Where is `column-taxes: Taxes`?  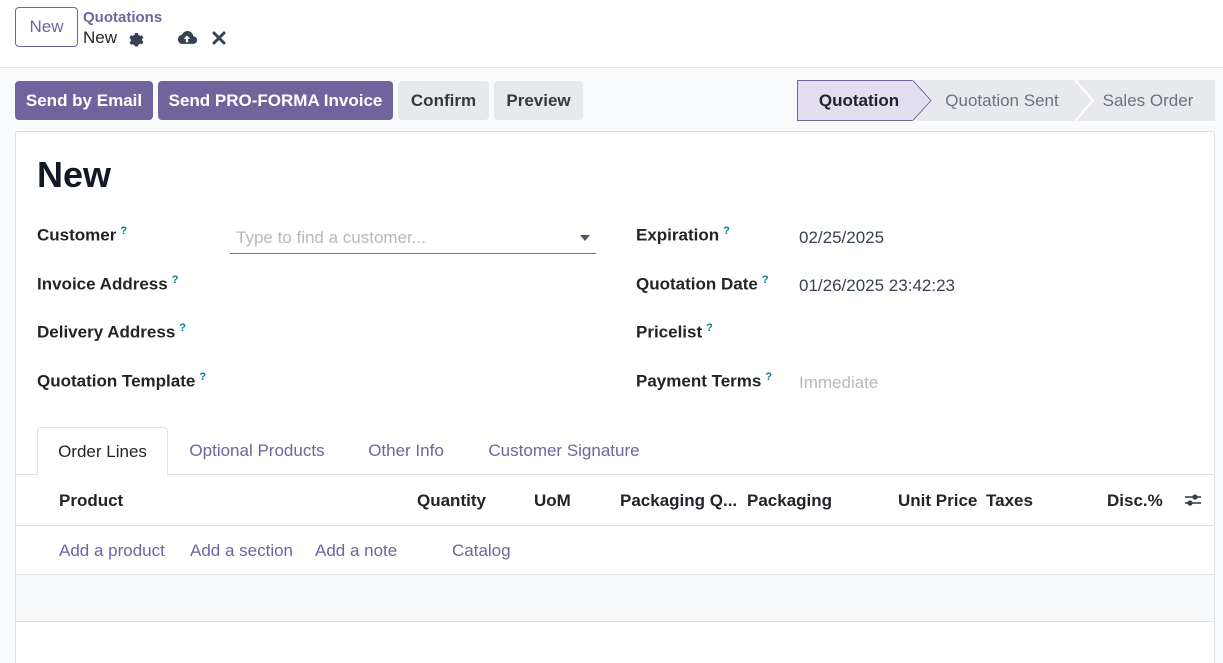 column-taxes: Taxes is located at coordinates (1009, 501).